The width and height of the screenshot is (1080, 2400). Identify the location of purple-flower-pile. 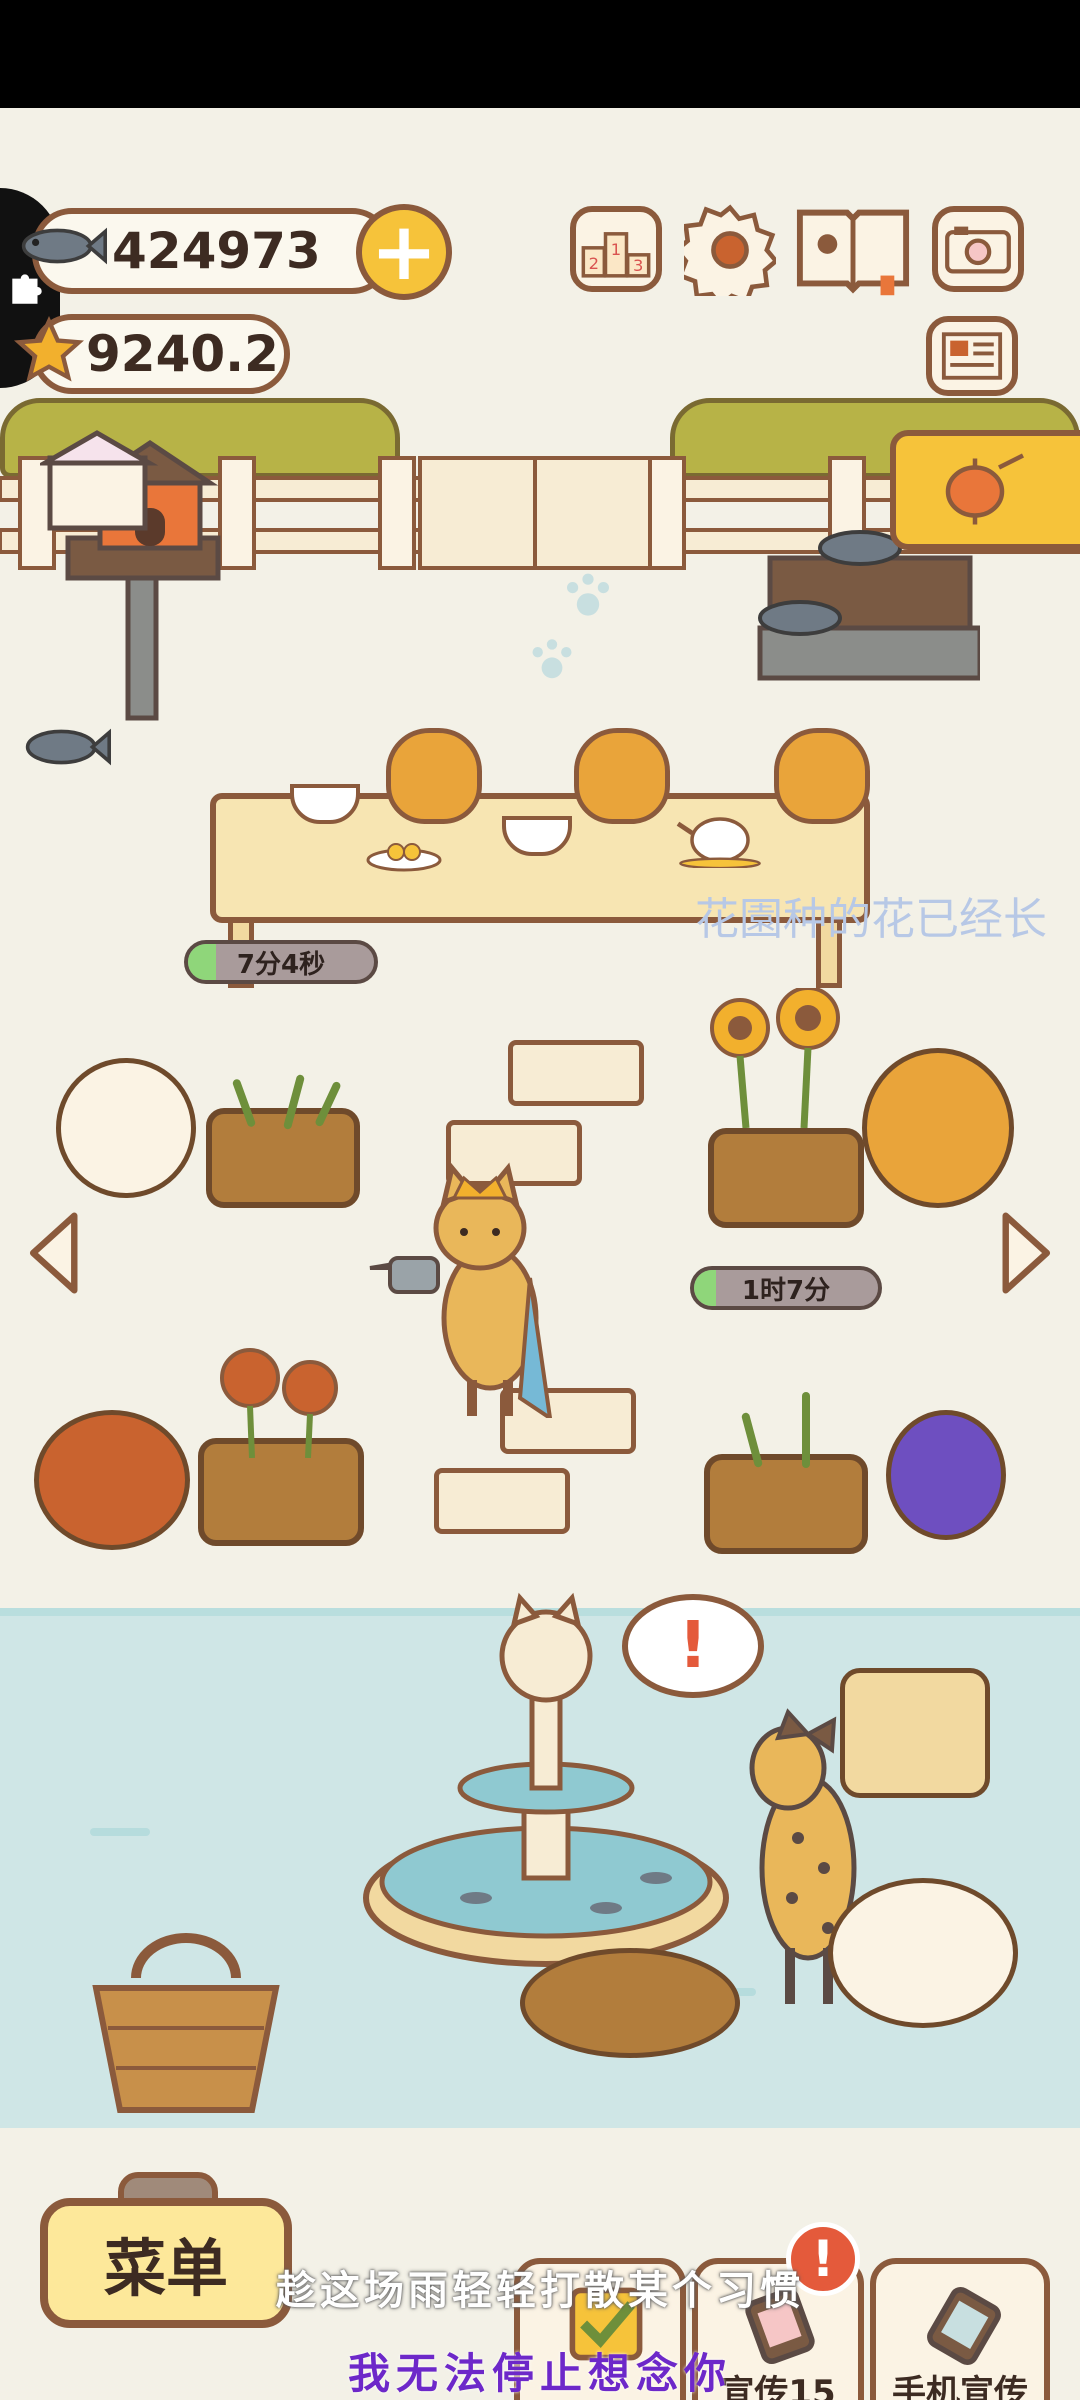
(946, 1475).